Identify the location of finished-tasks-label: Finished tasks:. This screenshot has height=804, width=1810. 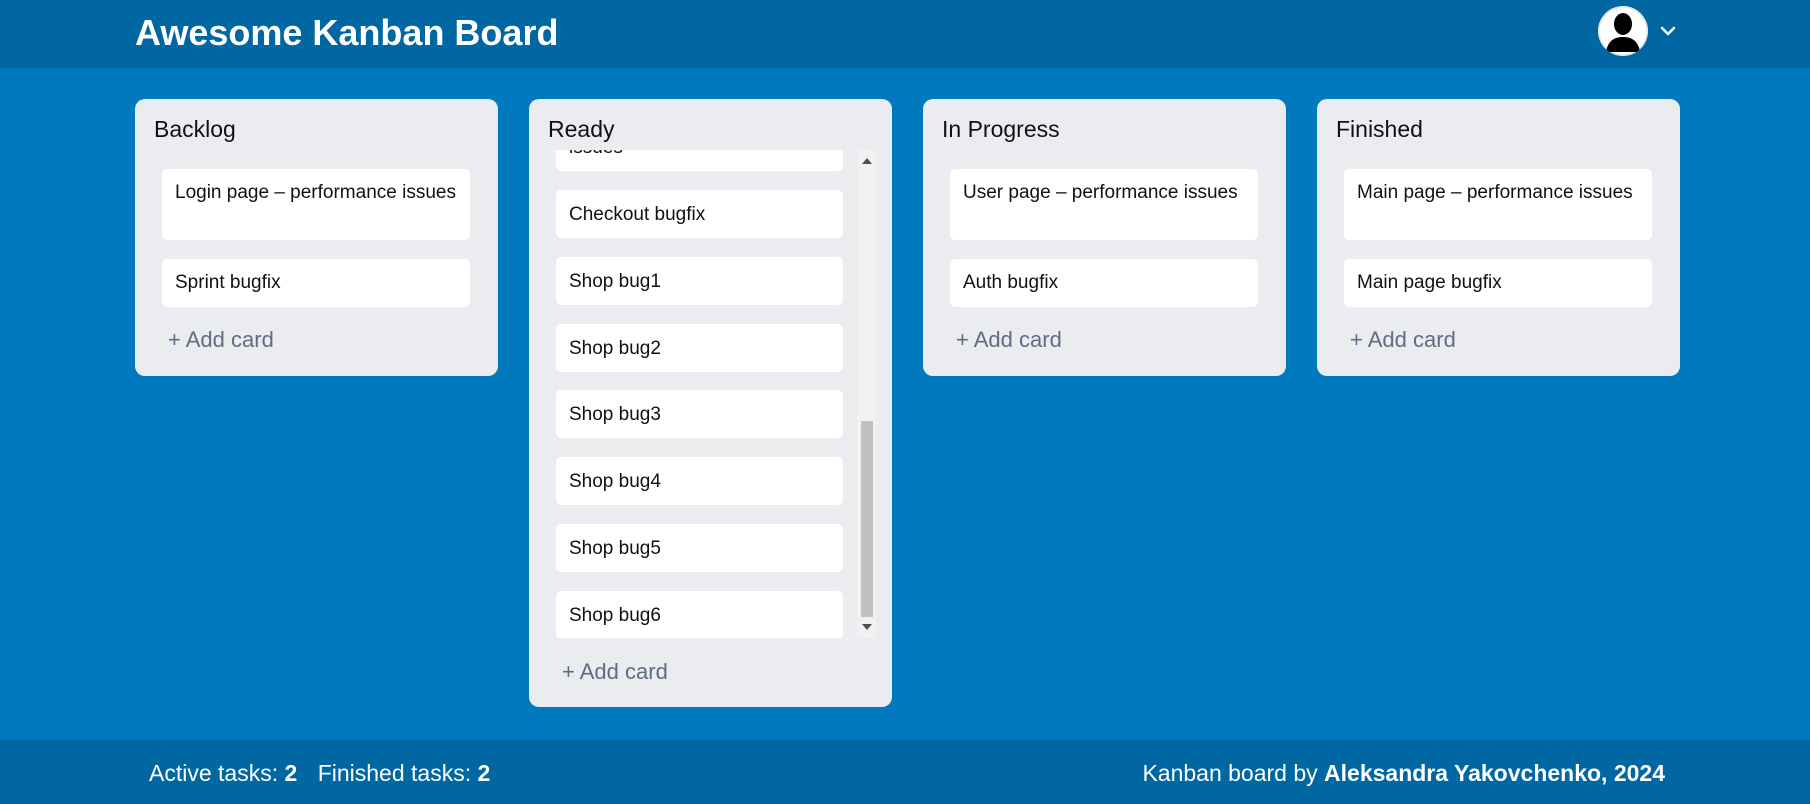
(394, 773).